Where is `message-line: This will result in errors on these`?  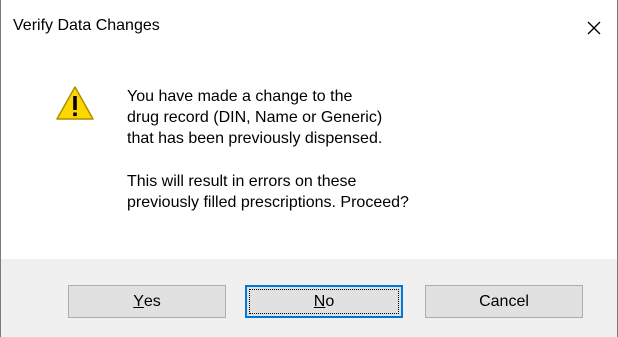
message-line: This will result in errors on these is located at coordinates (242, 181).